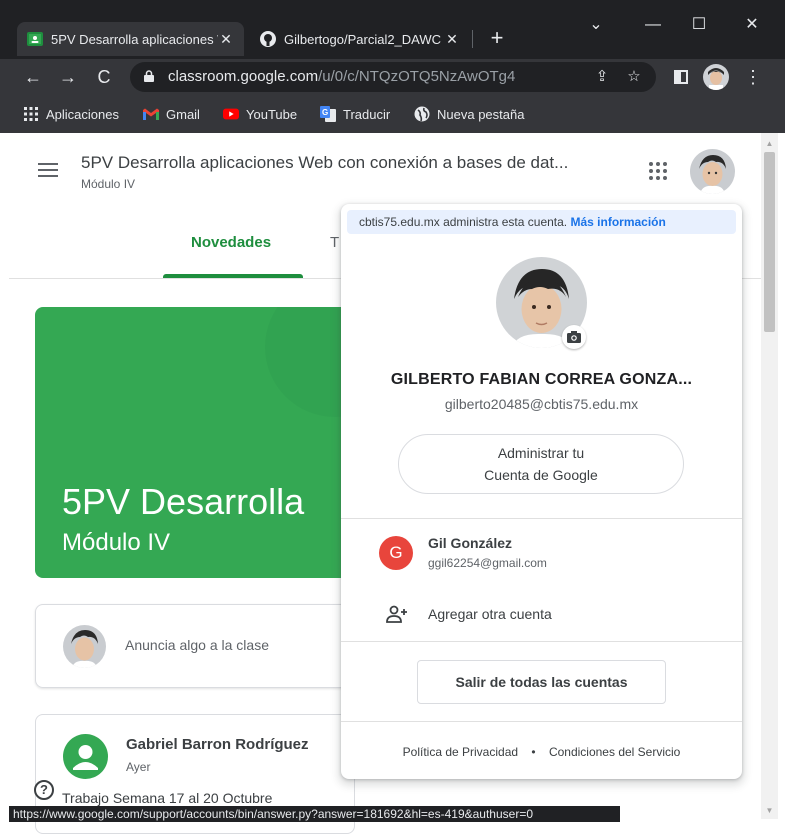  What do you see at coordinates (769, 144) in the screenshot?
I see `scroll-up-arrow-icon: ▲` at bounding box center [769, 144].